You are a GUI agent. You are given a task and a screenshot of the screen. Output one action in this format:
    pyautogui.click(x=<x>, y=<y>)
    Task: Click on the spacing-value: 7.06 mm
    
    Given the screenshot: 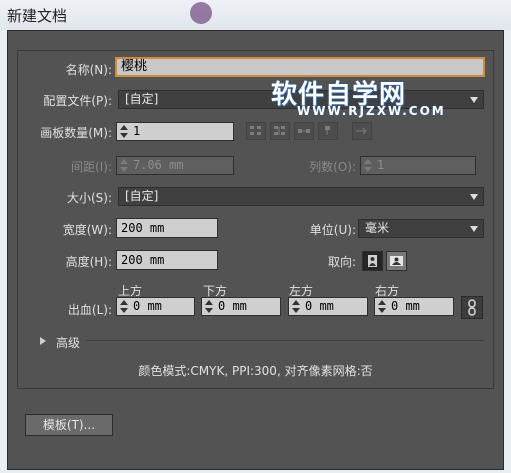 What is the action you would take?
    pyautogui.click(x=158, y=165)
    